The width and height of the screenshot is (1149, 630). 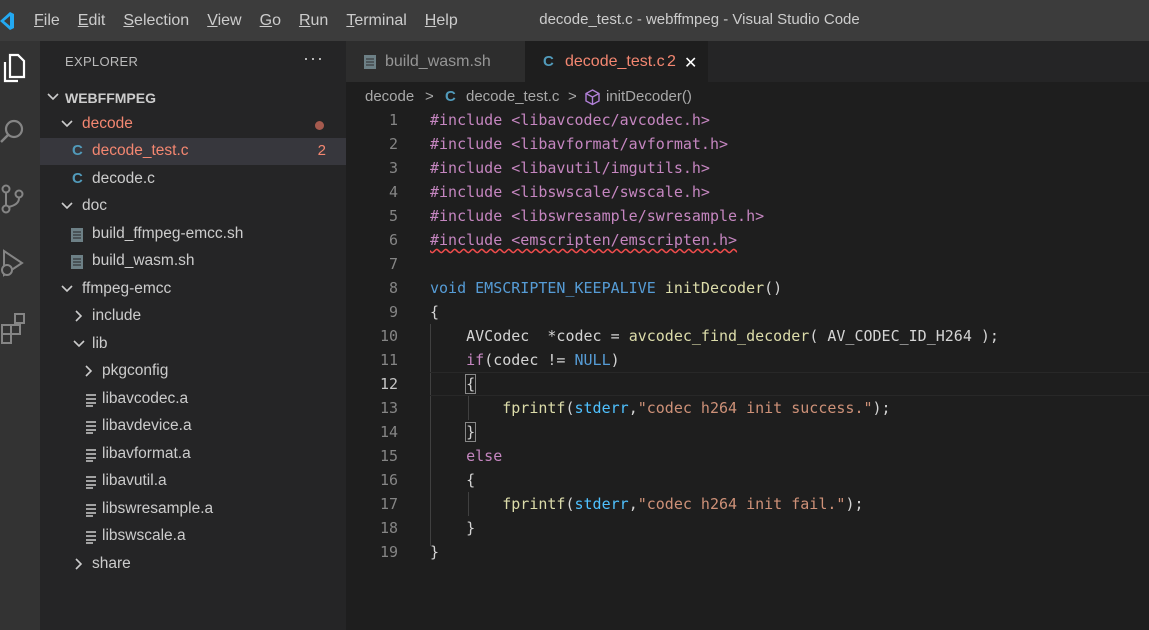 What do you see at coordinates (393, 168) in the screenshot?
I see `line-number: 3` at bounding box center [393, 168].